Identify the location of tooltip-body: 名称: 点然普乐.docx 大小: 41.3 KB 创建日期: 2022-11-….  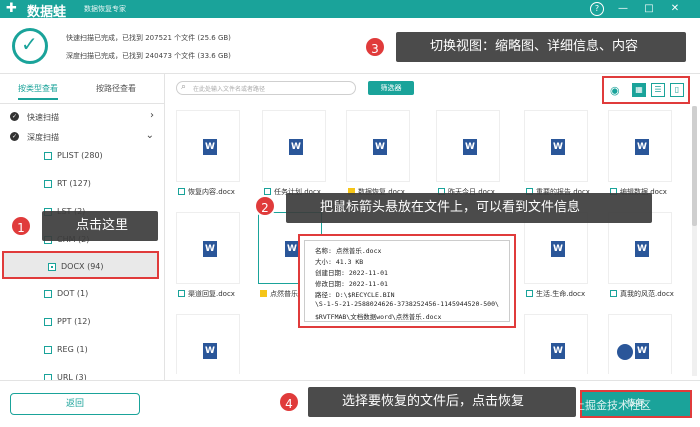
(407, 281).